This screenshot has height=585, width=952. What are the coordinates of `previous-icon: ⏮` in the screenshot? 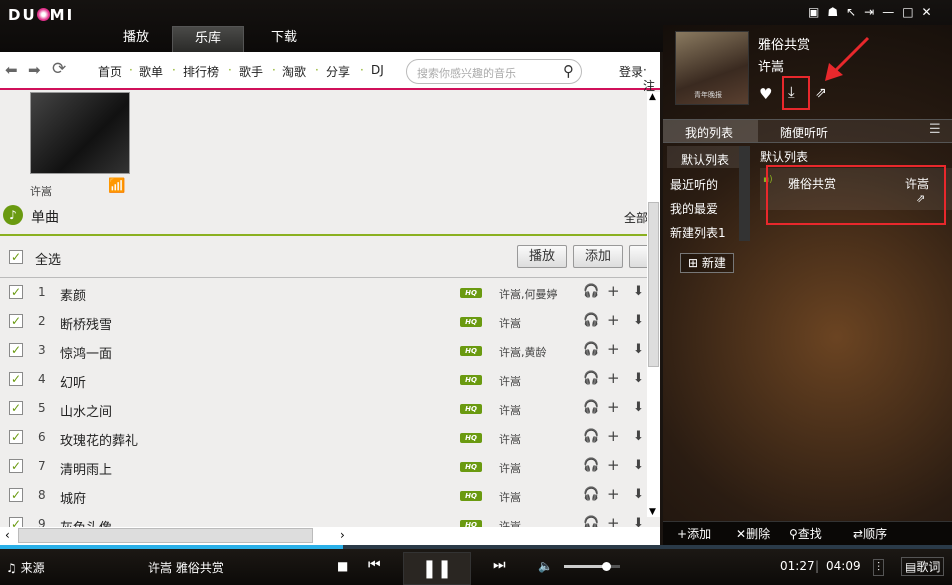 It's located at (374, 565).